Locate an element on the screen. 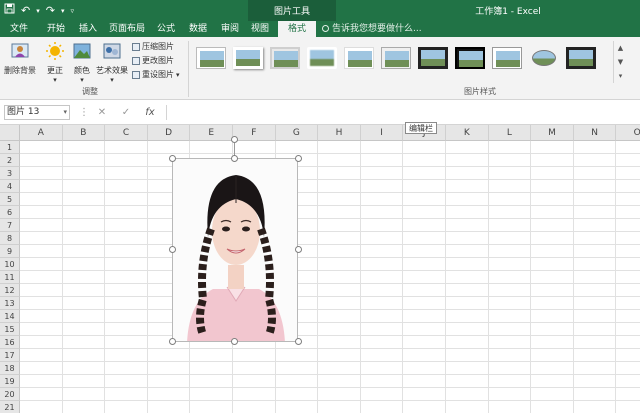  gallery-down-icon: ▼ is located at coordinates (620, 62).